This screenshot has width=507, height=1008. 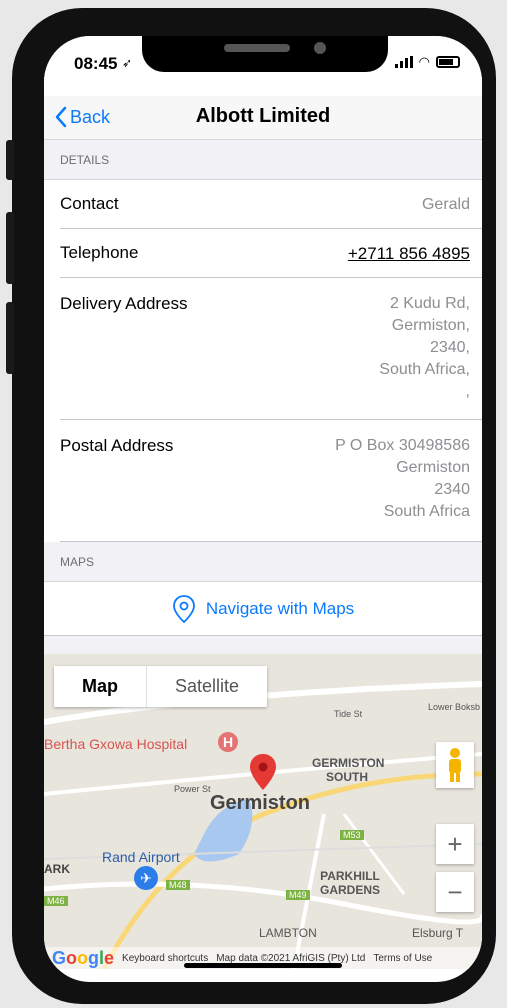 What do you see at coordinates (403, 62) in the screenshot?
I see `signal-icon` at bounding box center [403, 62].